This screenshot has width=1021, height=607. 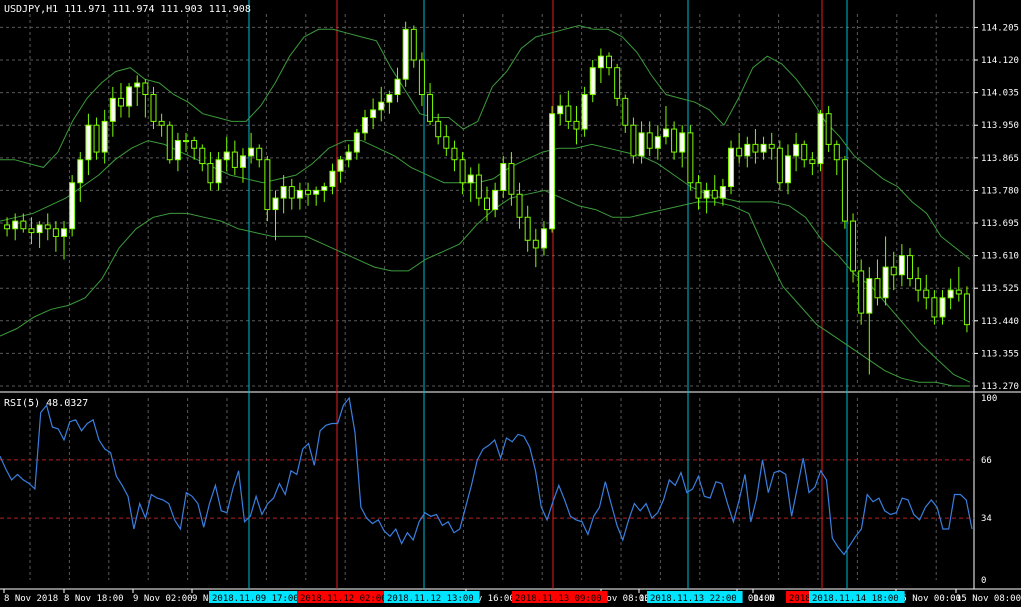 I want to click on rsi-tick-label: 0, so click(x=983, y=581).